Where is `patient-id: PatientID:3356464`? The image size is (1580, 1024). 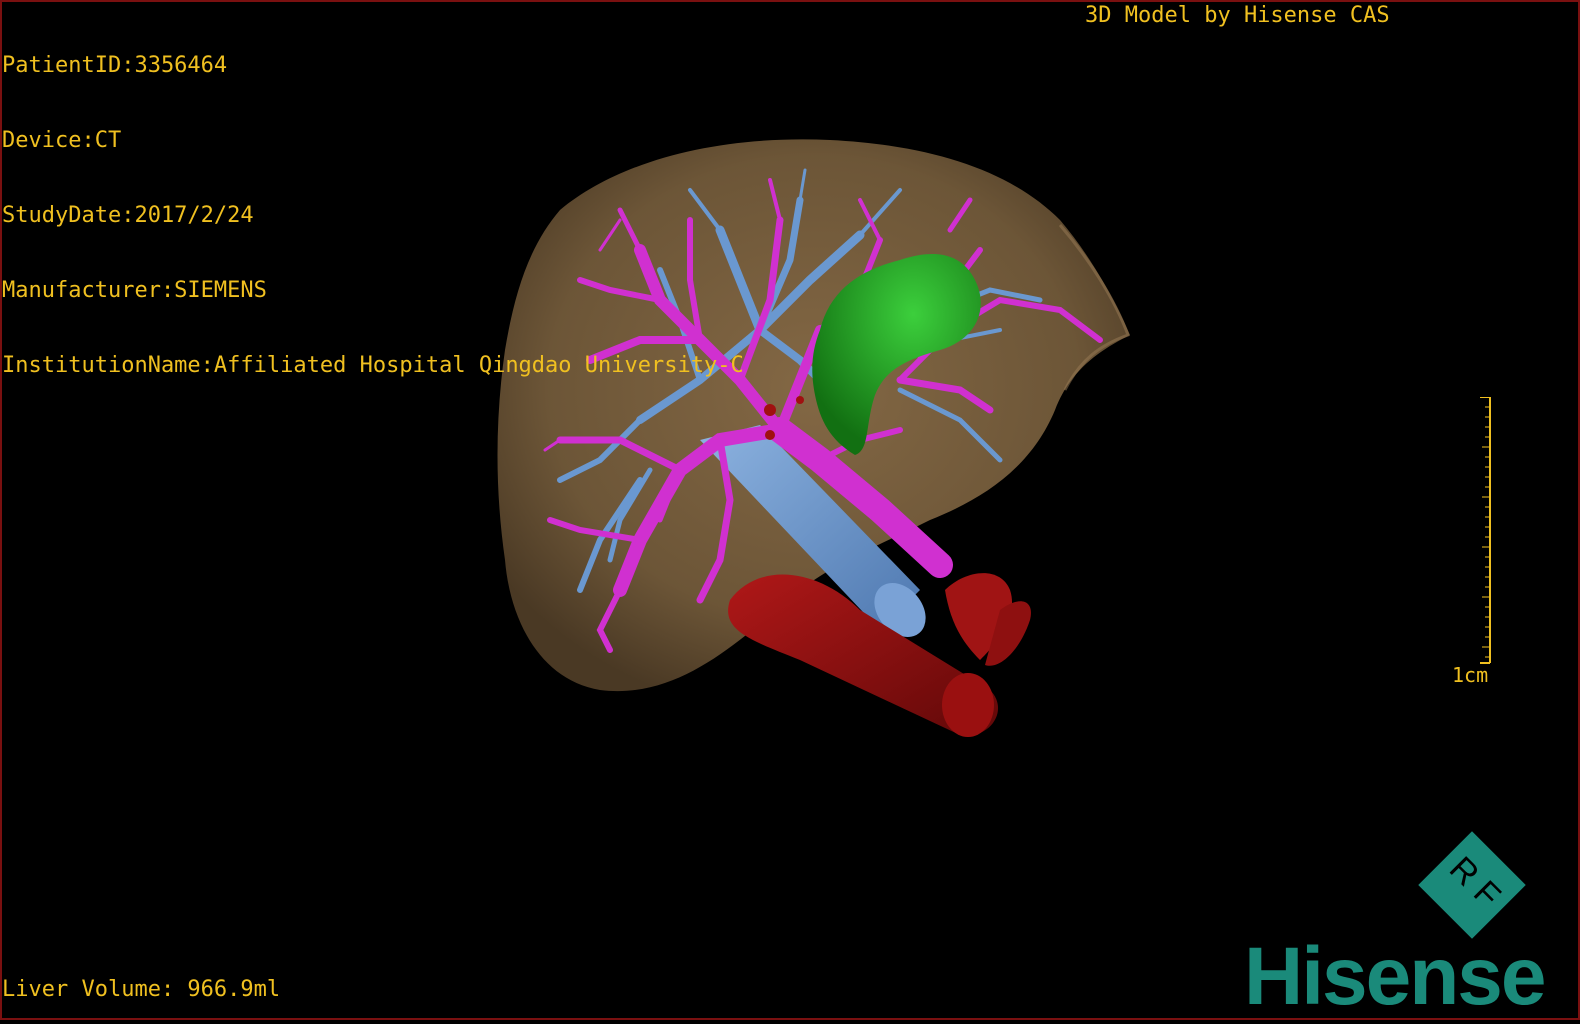 patient-id: PatientID:3356464 is located at coordinates (115, 65).